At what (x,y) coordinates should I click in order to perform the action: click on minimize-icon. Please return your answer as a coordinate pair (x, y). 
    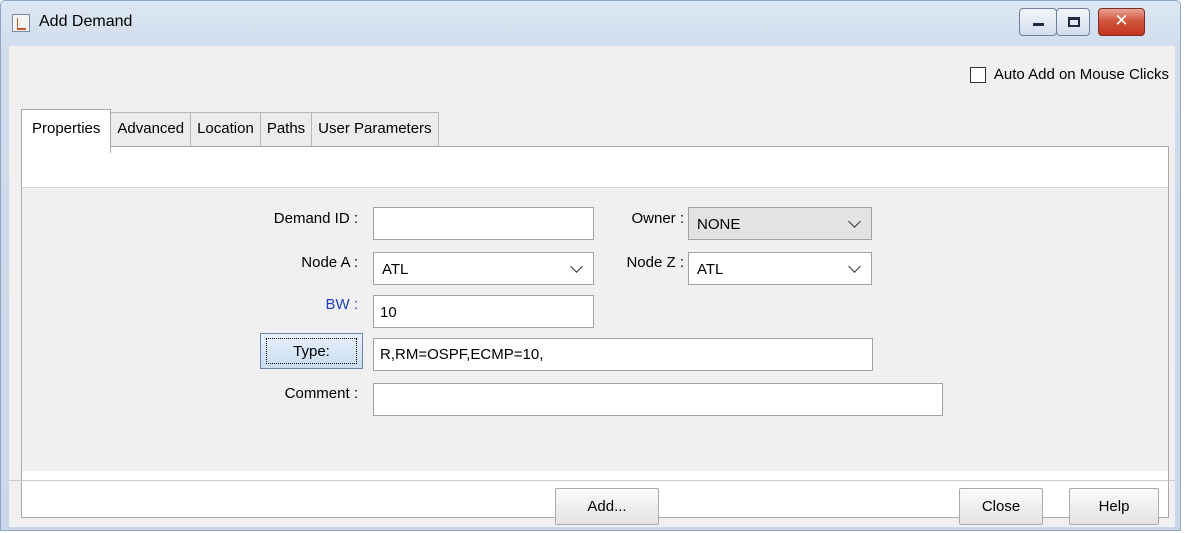
    Looking at the image, I should click on (1038, 24).